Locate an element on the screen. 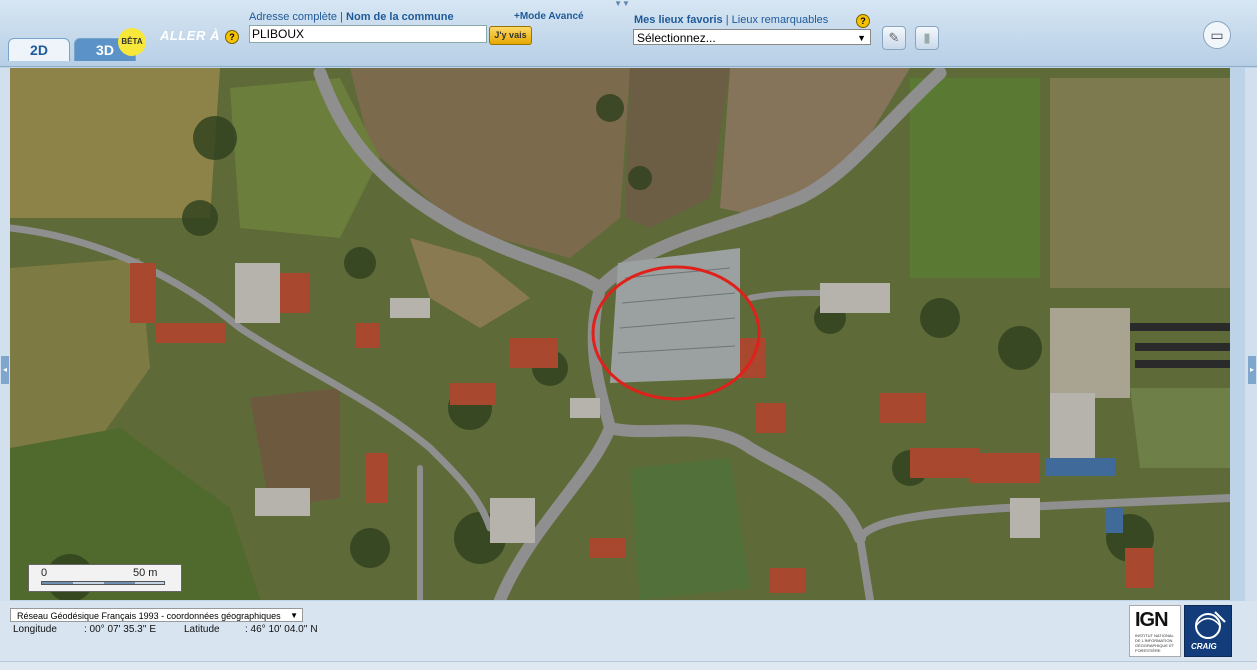 The width and height of the screenshot is (1257, 670). full-address-link: Adresse complète is located at coordinates (293, 17).